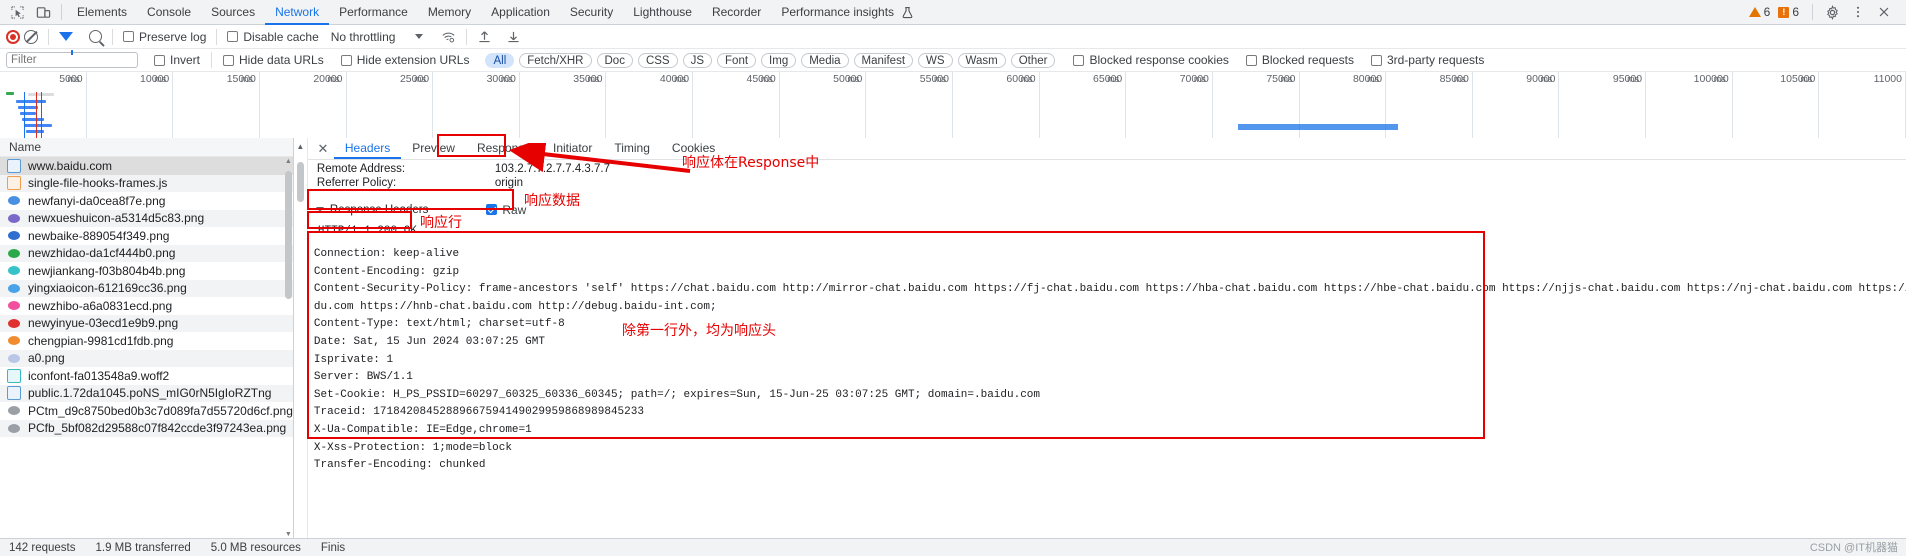 This screenshot has width=1906, height=556. I want to click on request-row: iconfont-fa013548a9.woff2, so click(146, 376).